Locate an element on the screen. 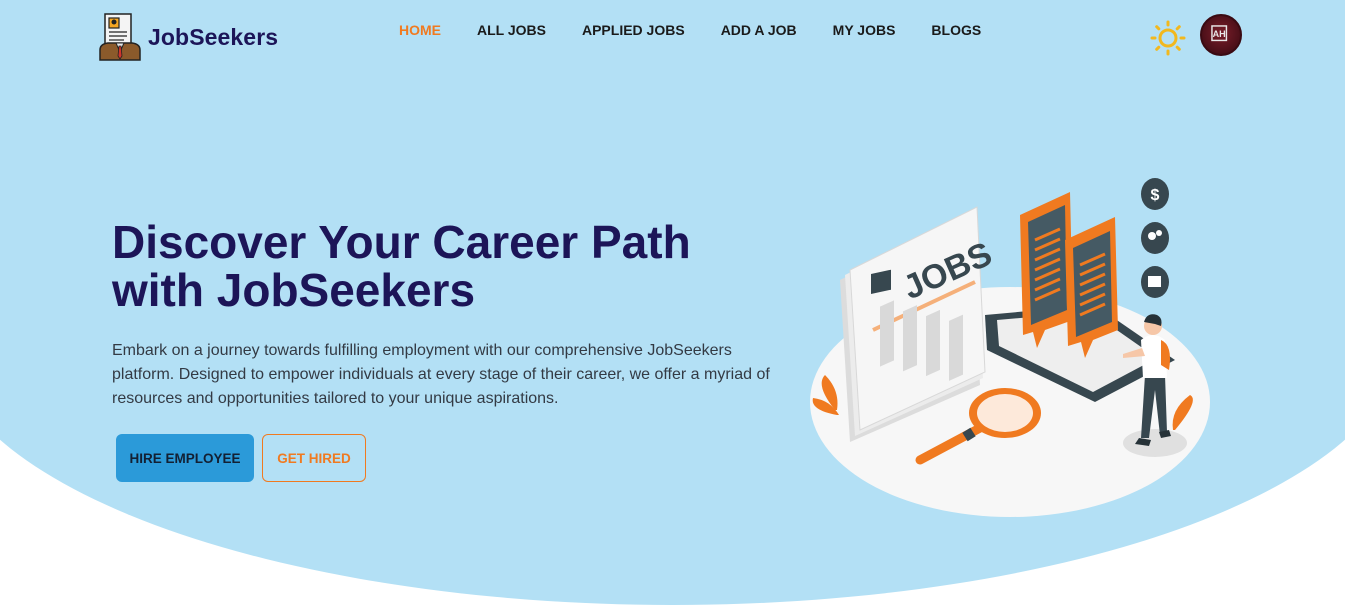 Image resolution: width=1345 pixels, height=605 pixels. get-hired-button: GET HIRED is located at coordinates (314, 458).